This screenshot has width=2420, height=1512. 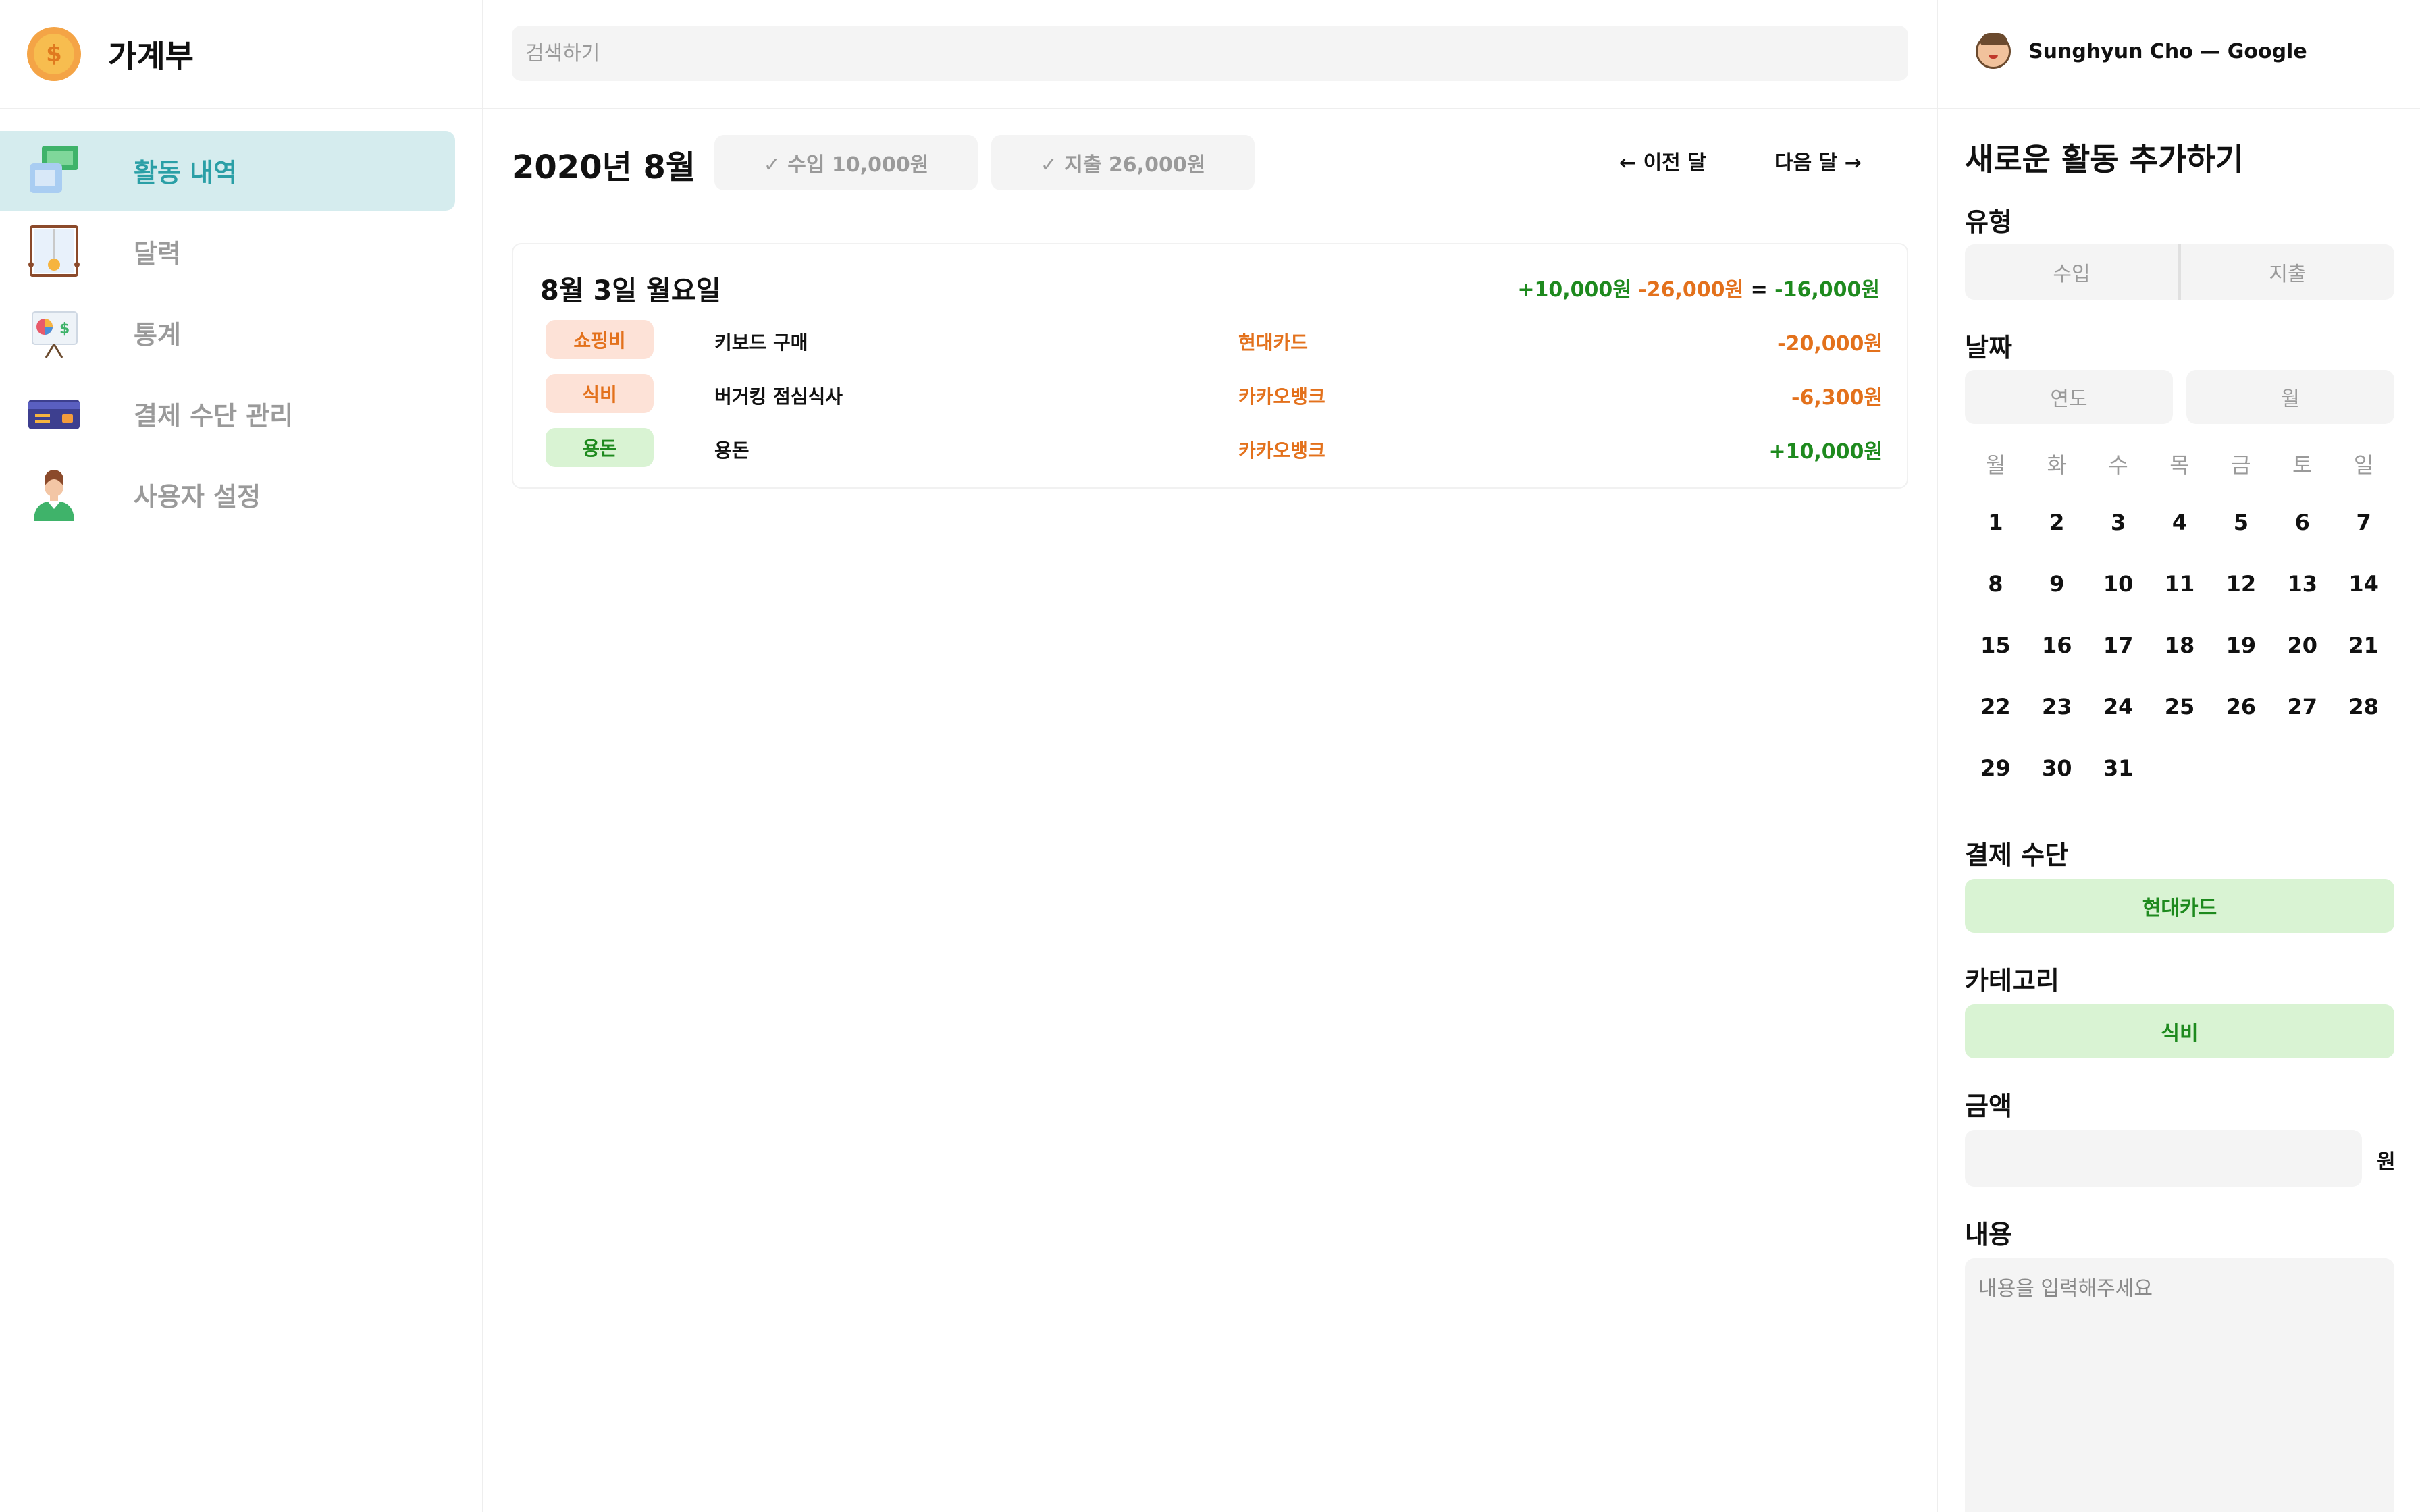 I want to click on sidebar-item-label: 활동 내역, so click(x=186, y=172).